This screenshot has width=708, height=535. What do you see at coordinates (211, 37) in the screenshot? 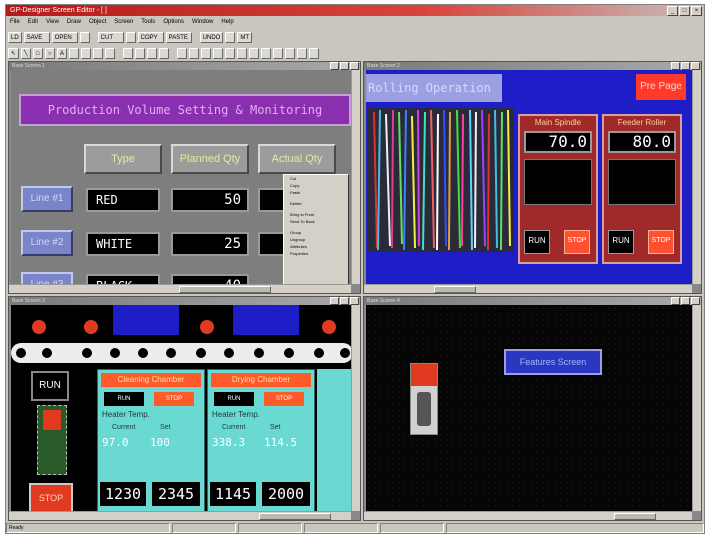
I see `undo-button: UNDO` at bounding box center [211, 37].